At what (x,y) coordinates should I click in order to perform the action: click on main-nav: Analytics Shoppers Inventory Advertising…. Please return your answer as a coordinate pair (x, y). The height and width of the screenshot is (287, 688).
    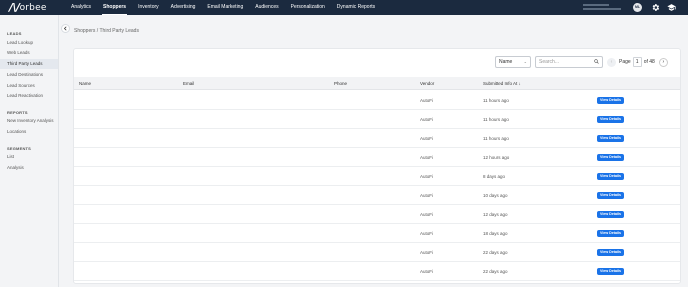
    Looking at the image, I should click on (223, 7).